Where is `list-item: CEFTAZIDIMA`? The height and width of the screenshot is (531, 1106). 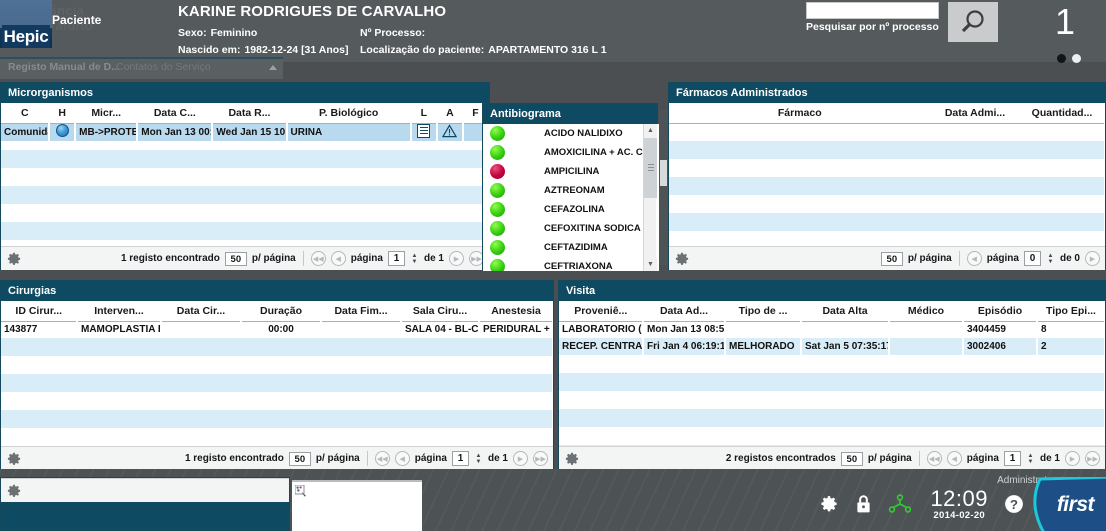 list-item: CEFTAZIDIMA is located at coordinates (571, 247).